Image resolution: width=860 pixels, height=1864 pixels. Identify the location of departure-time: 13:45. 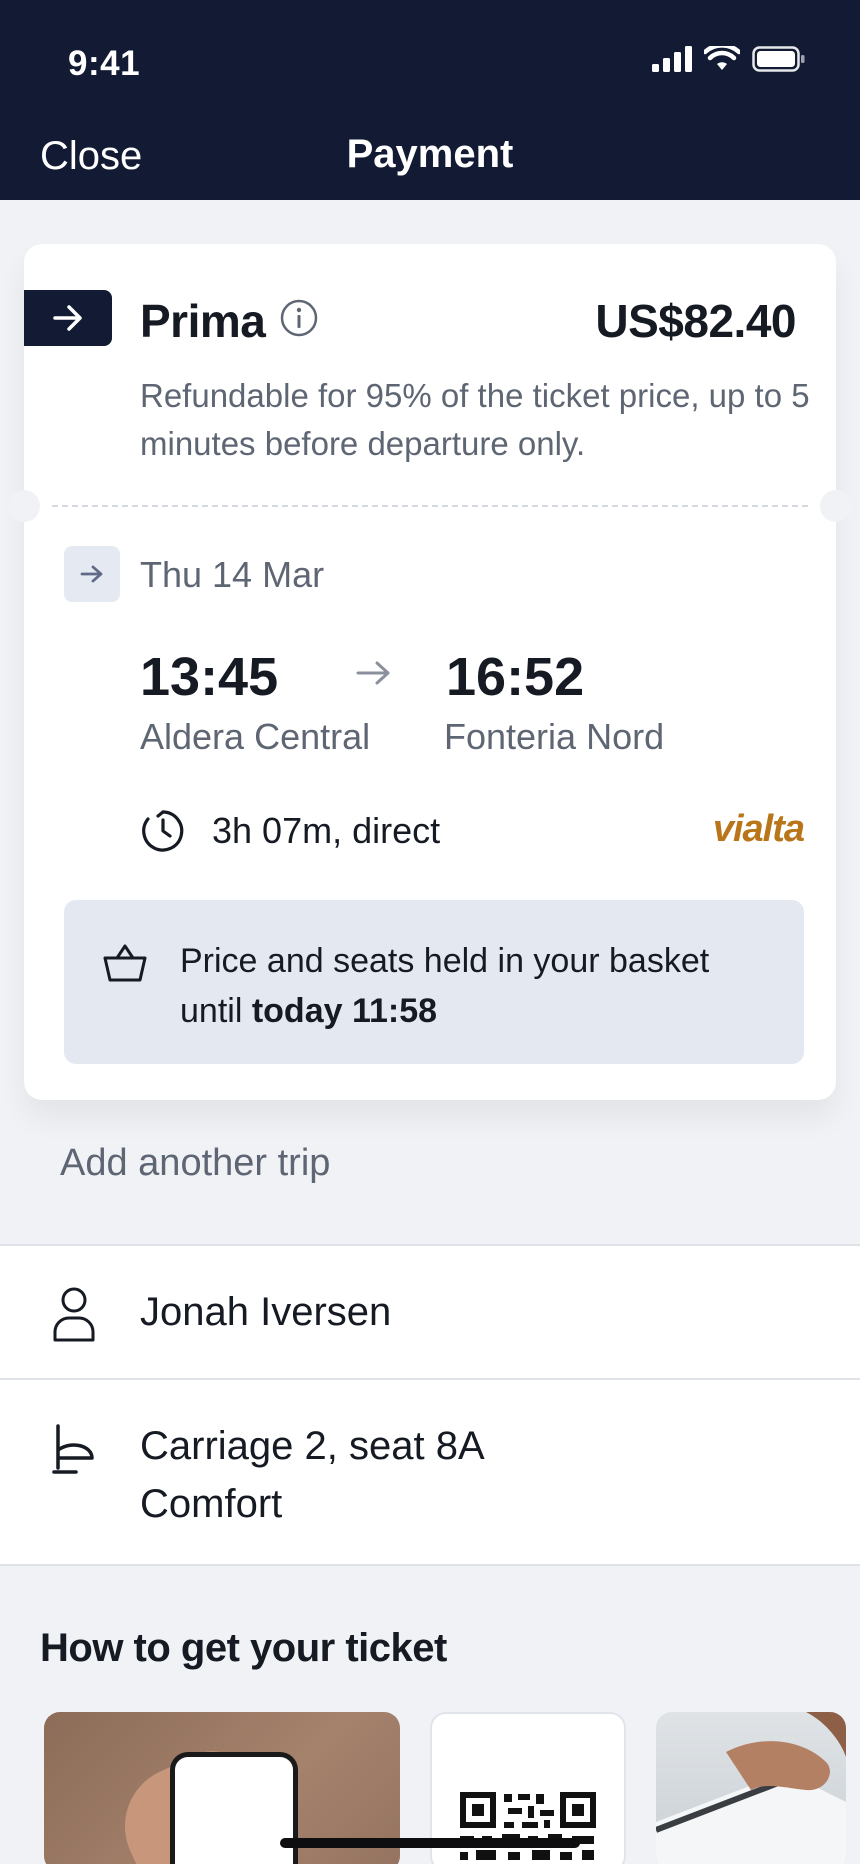
(209, 677).